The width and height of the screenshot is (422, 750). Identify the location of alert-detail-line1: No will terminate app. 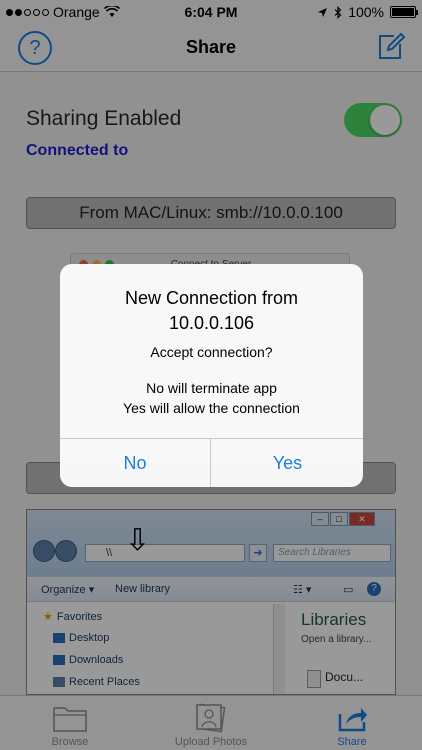
(211, 388).